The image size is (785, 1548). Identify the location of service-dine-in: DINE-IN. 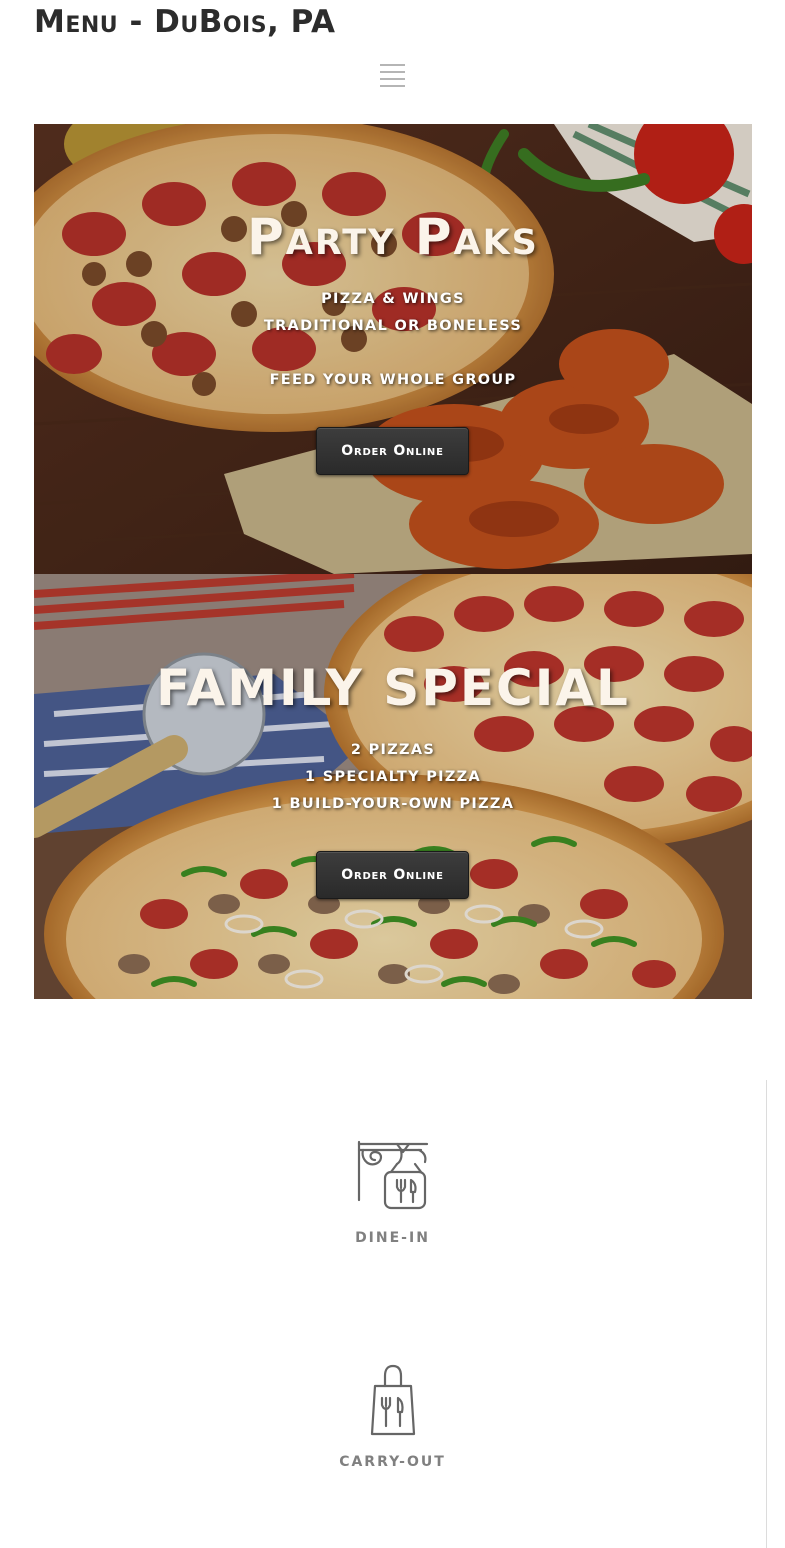
(392, 1193).